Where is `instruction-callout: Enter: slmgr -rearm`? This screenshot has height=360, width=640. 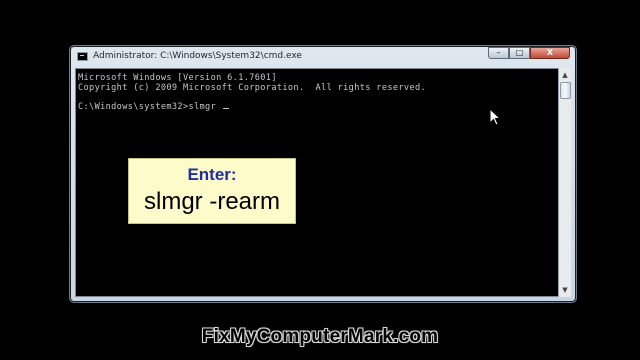 instruction-callout: Enter: slmgr -rearm is located at coordinates (212, 191).